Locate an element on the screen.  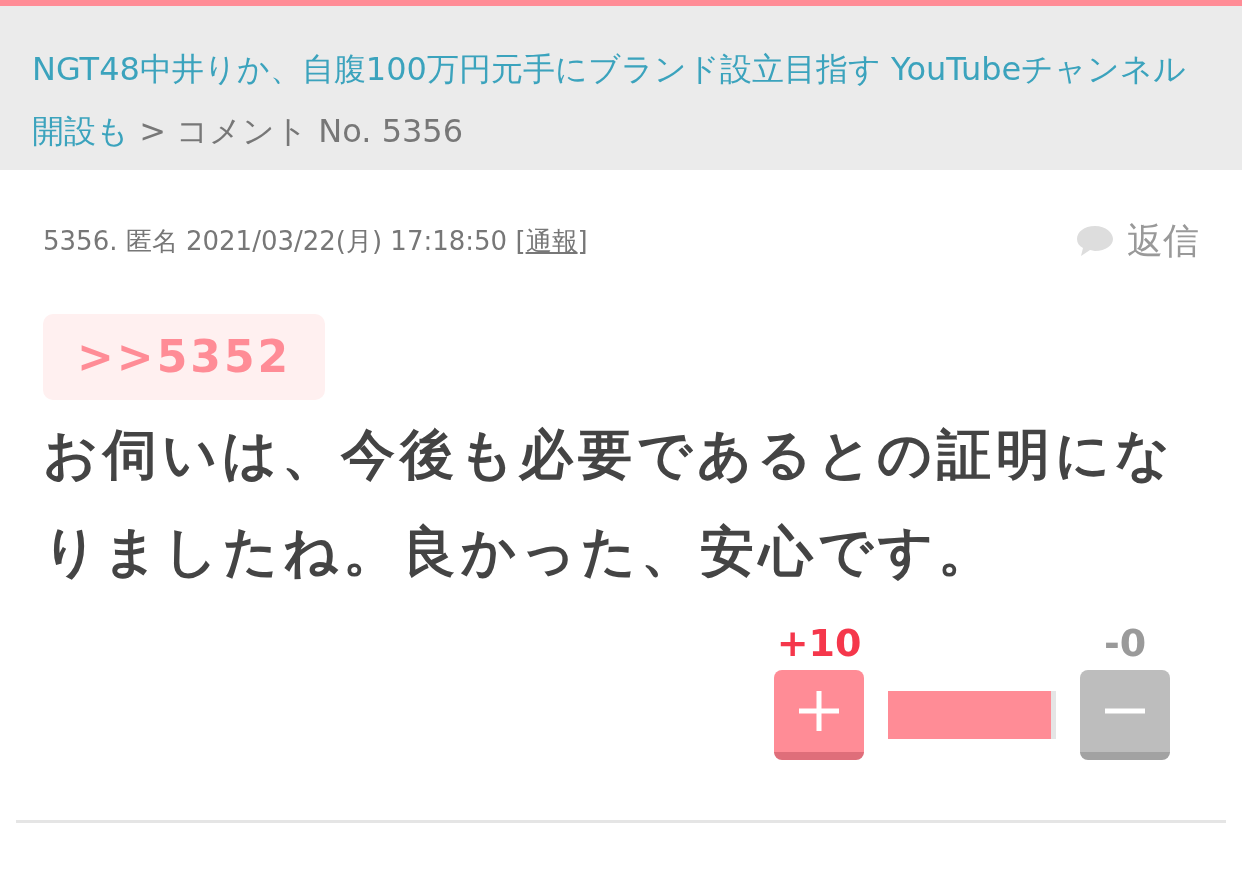
upvote-button is located at coordinates (819, 715).